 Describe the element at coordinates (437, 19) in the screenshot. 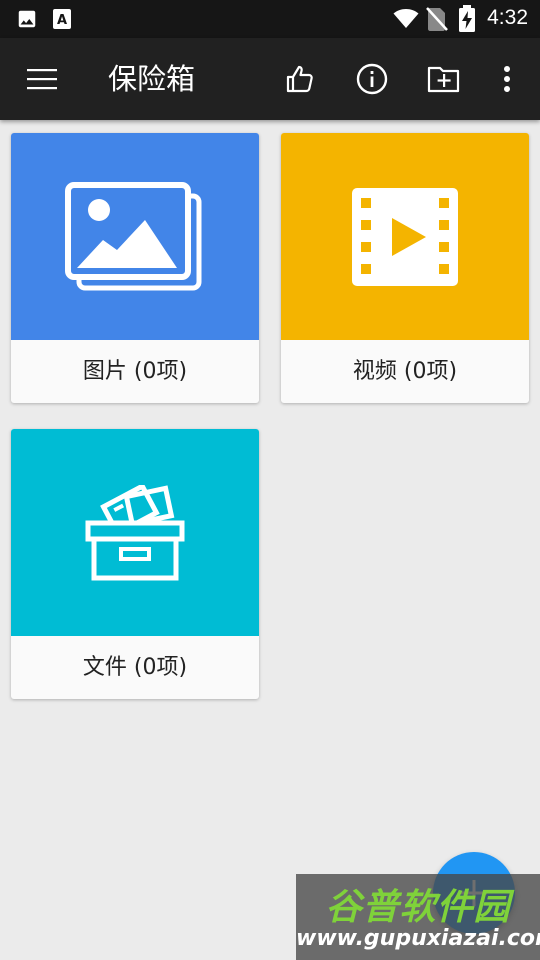

I see `no-sim-icon` at that location.